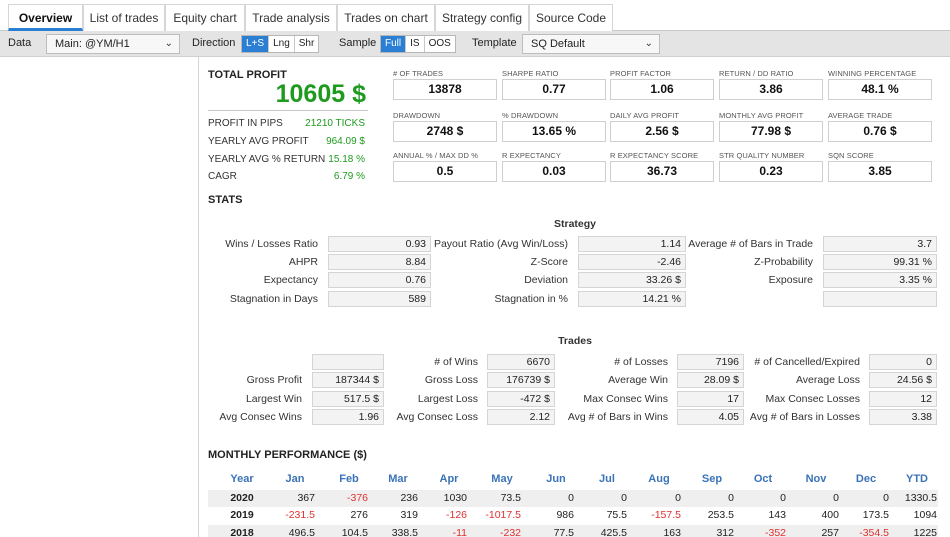 Image resolution: width=950 pixels, height=537 pixels. I want to click on stat-label: Gross Profit, so click(274, 380).